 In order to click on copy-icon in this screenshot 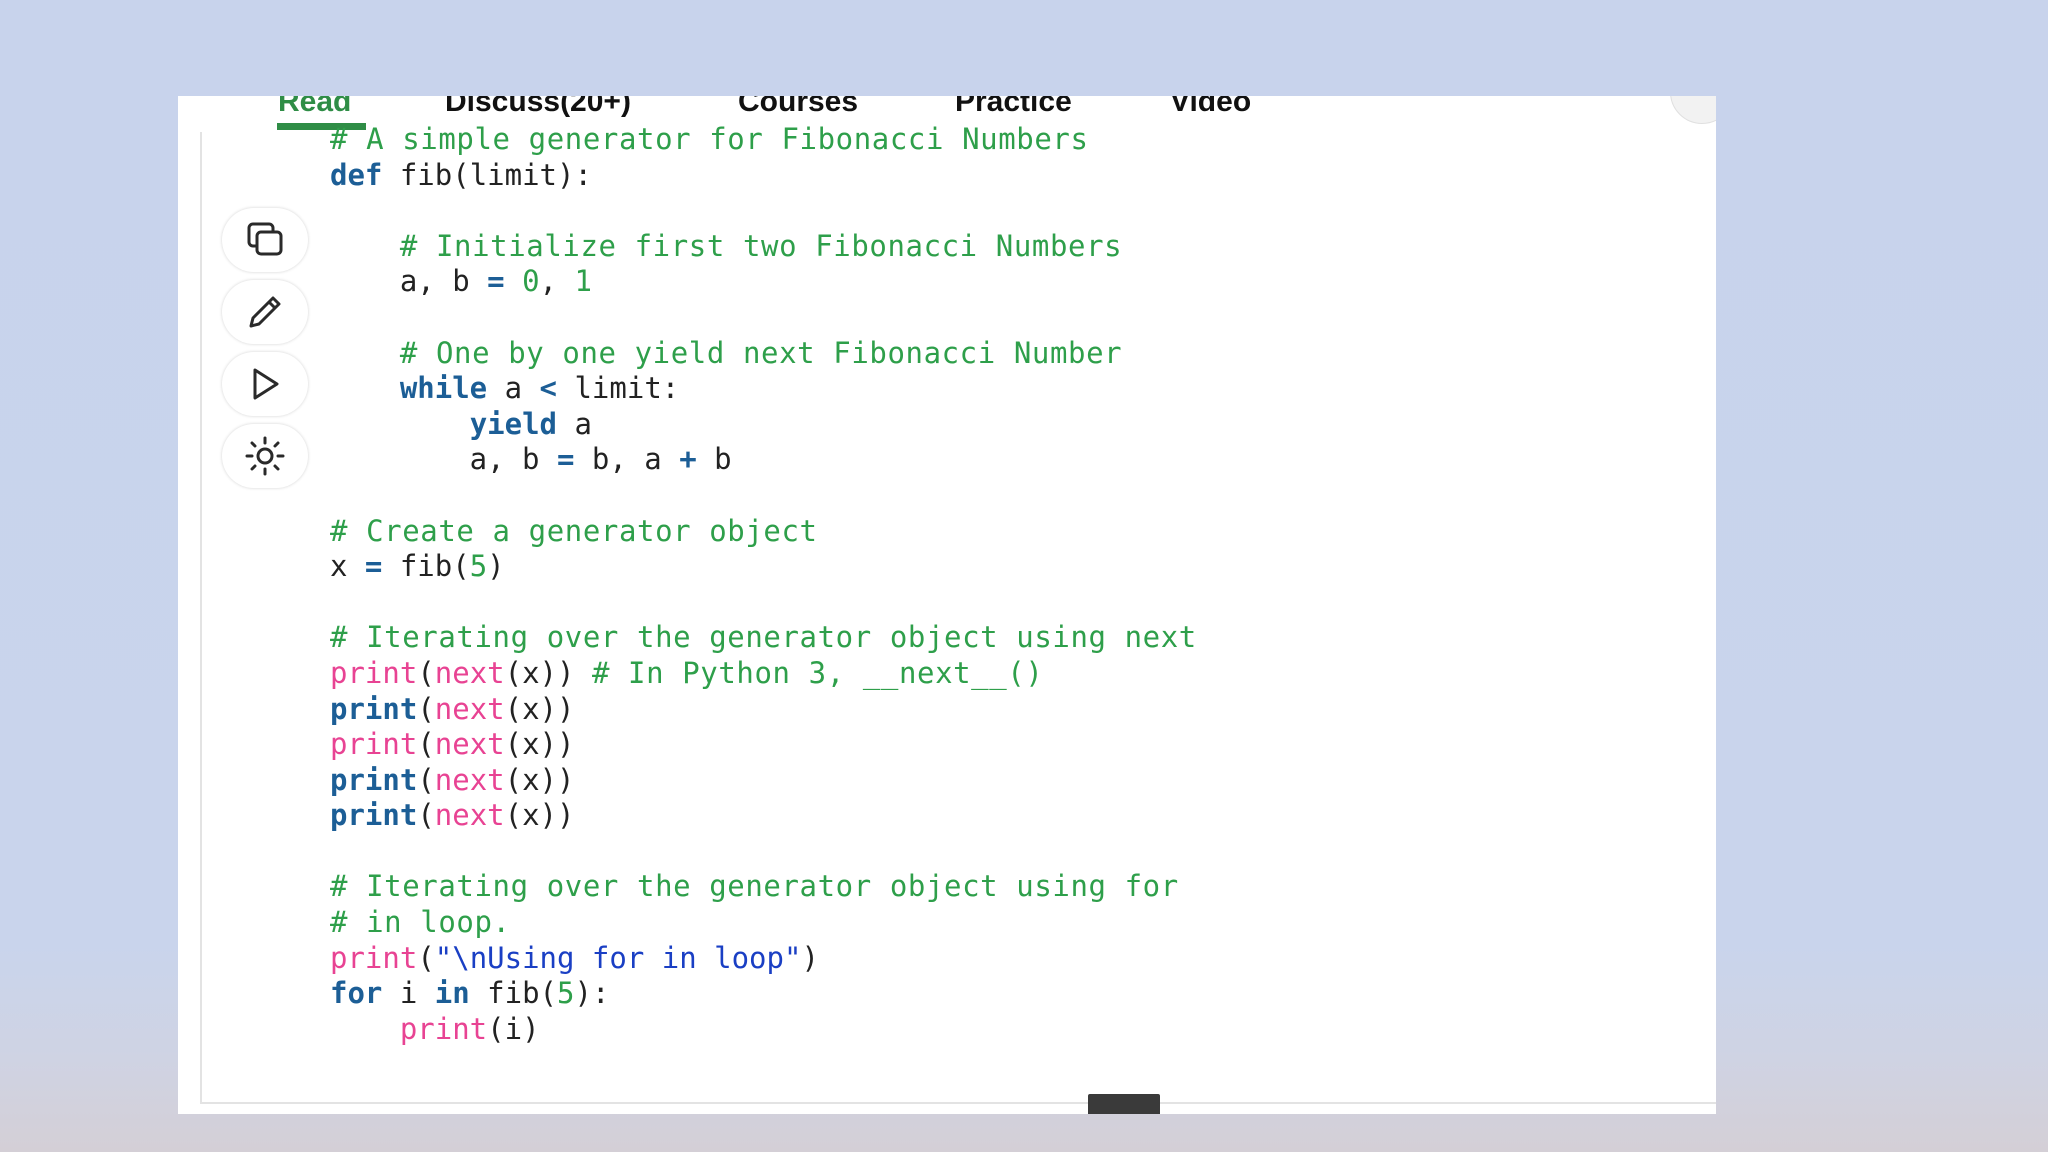, I will do `click(265, 239)`.